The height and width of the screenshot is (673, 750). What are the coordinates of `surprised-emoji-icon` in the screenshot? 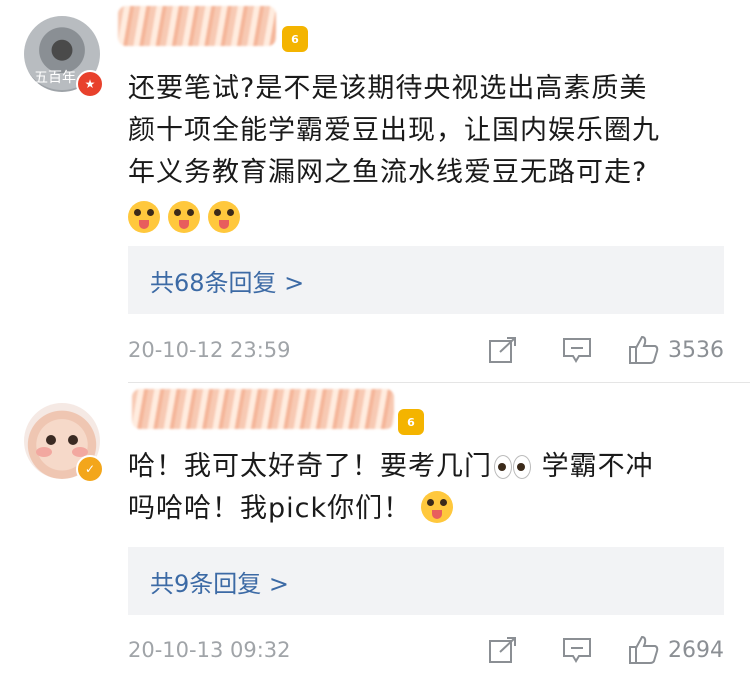 It's located at (436, 507).